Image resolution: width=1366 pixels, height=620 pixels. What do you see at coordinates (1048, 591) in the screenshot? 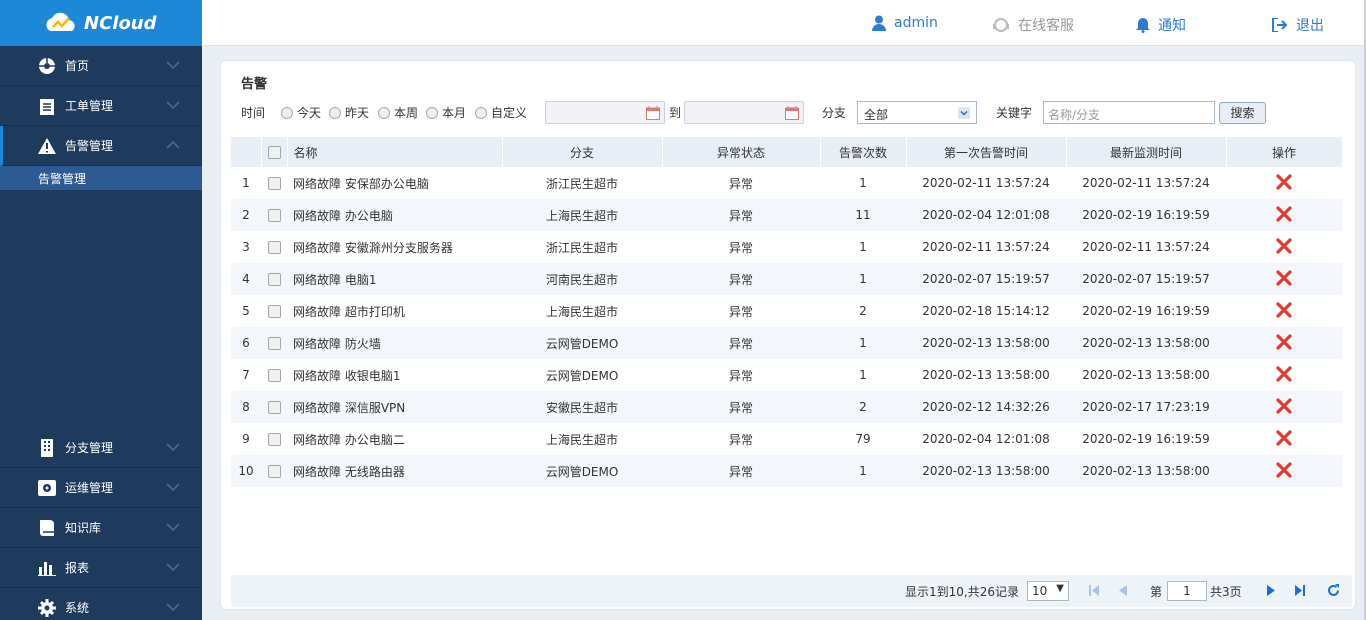
I see `page-size-select: 10 ▼` at bounding box center [1048, 591].